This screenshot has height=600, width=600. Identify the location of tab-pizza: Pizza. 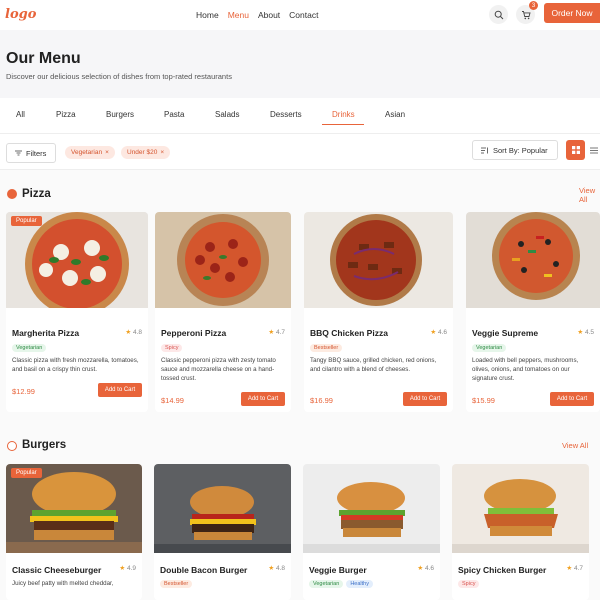
(66, 114).